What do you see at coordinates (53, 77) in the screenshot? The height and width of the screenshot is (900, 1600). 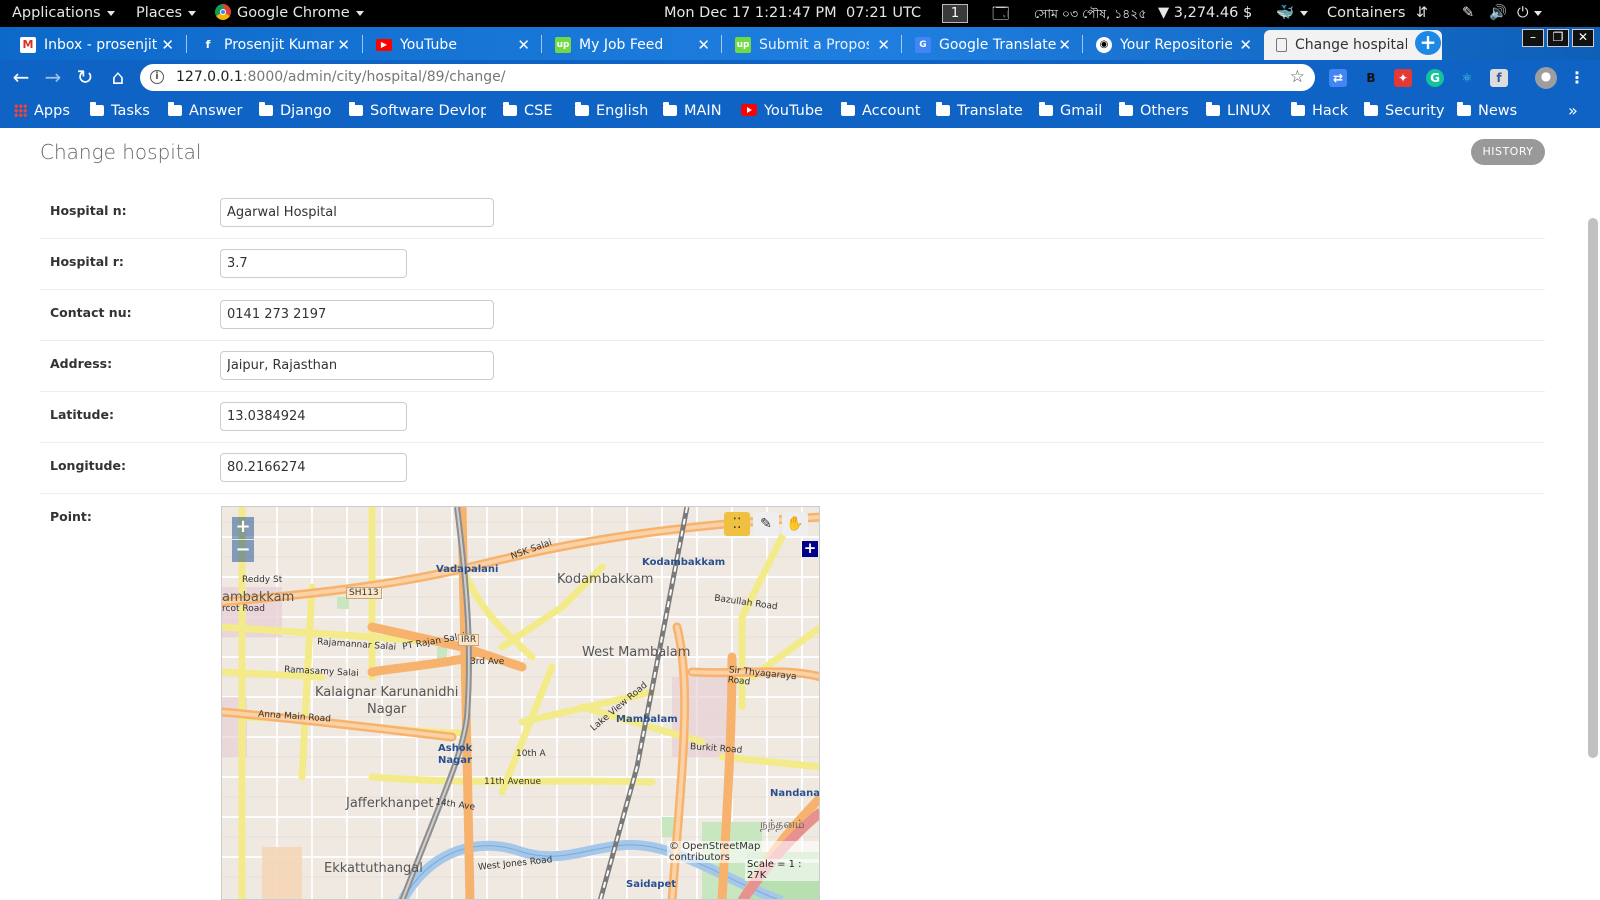 I see `forward-arrow-icon: →` at bounding box center [53, 77].